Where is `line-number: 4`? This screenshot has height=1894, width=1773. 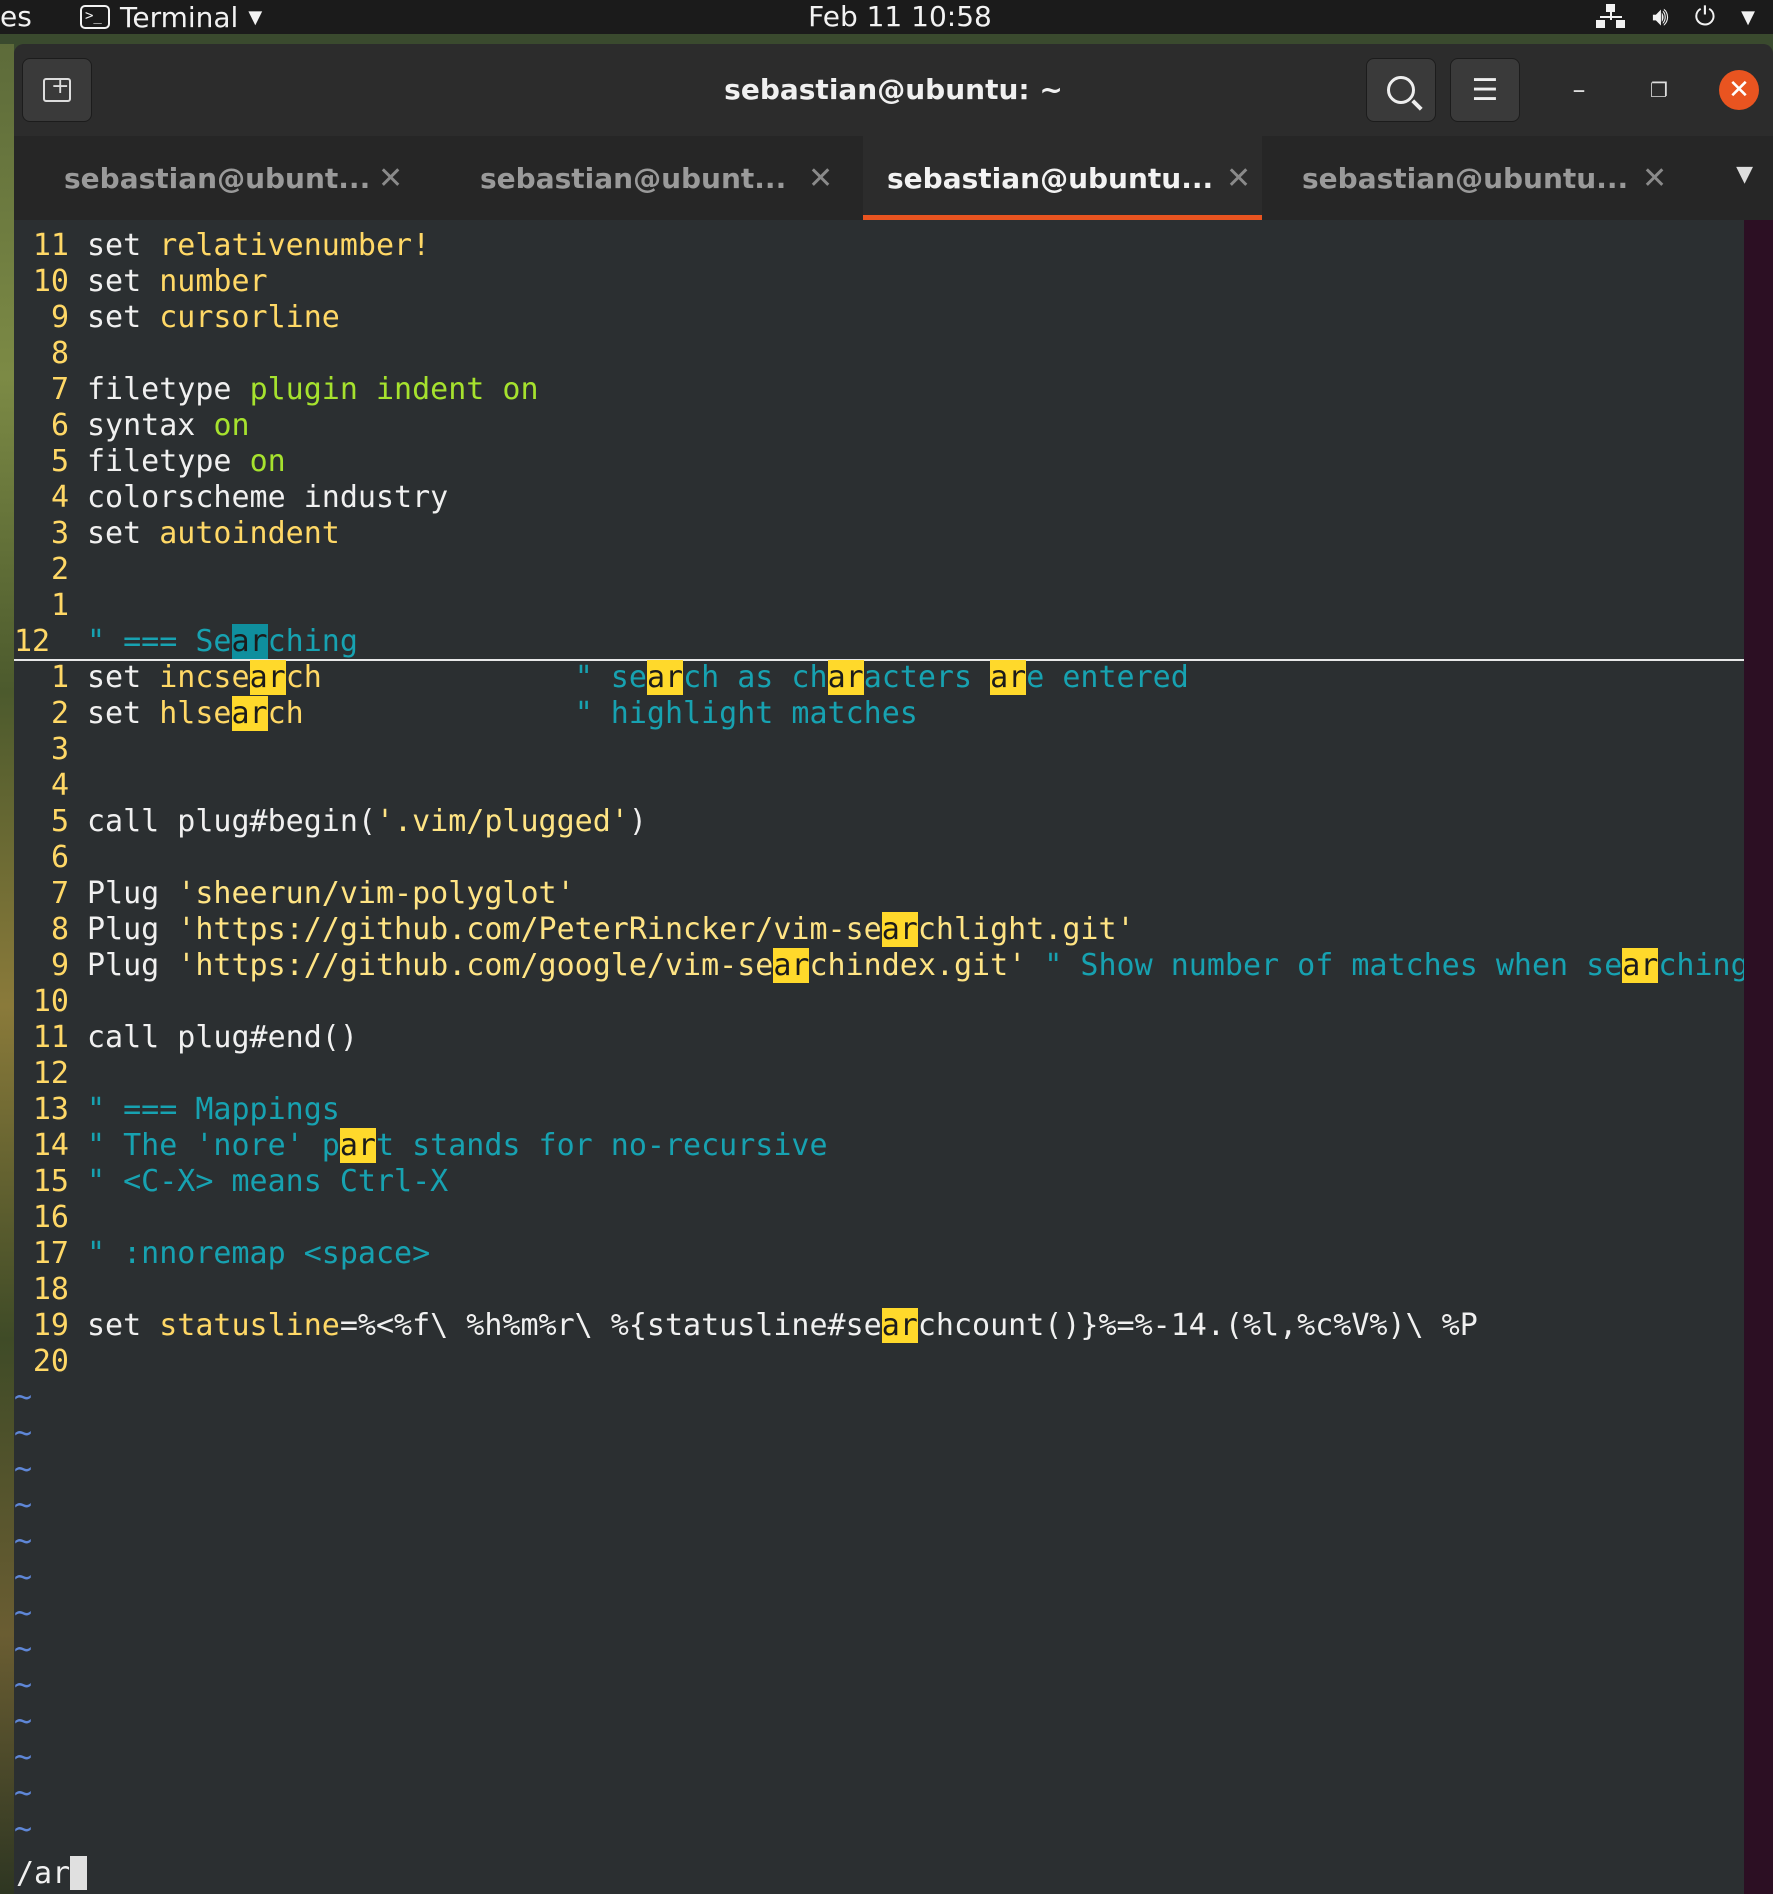 line-number: 4 is located at coordinates (59, 497).